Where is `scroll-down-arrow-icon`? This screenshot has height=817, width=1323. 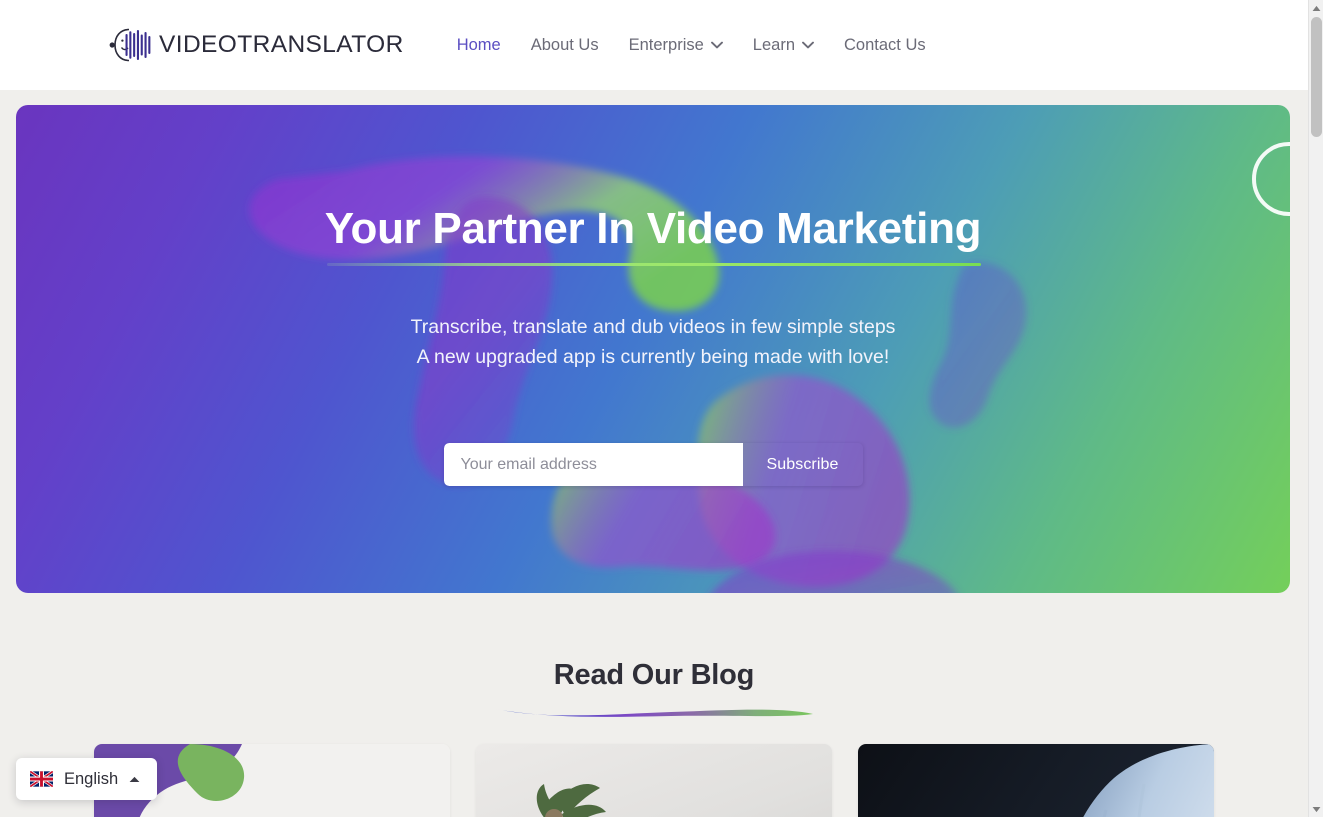
scroll-down-arrow-icon is located at coordinates (1316, 809).